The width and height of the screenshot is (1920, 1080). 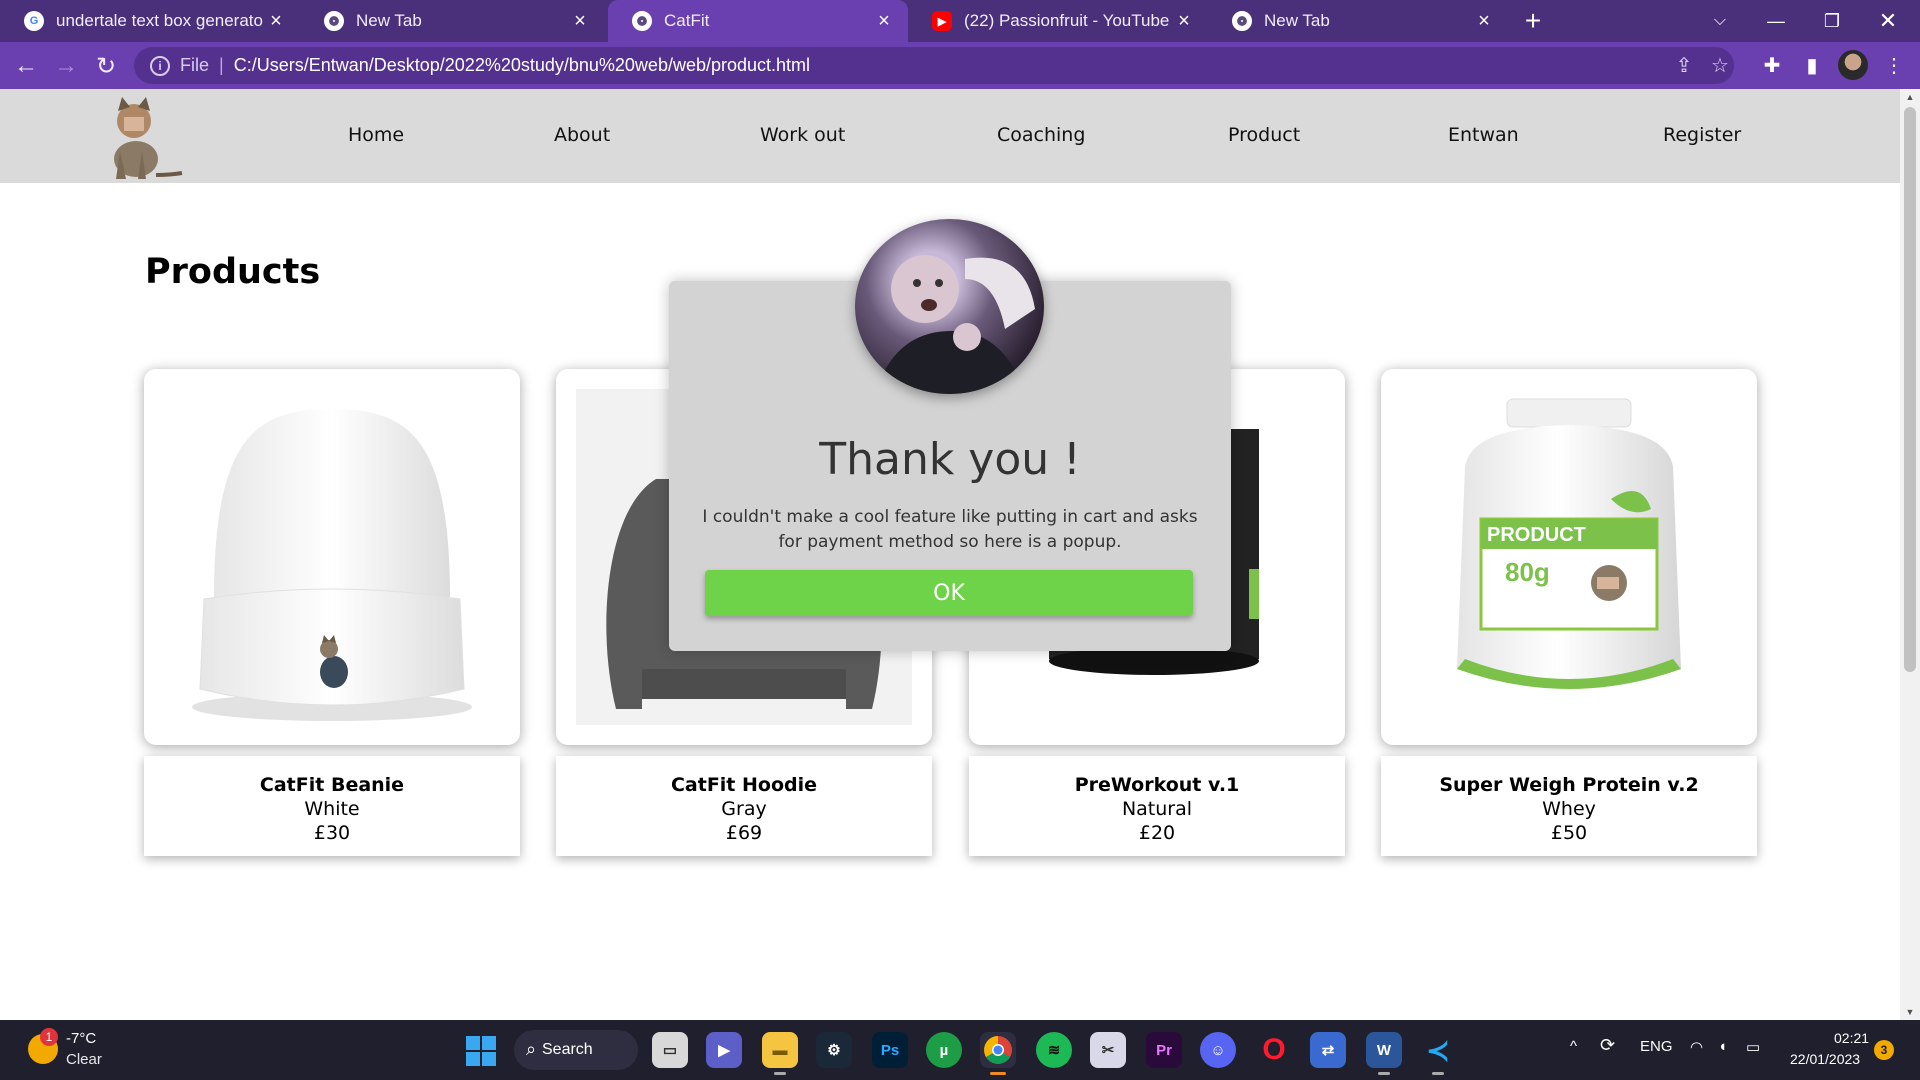 I want to click on minimize-icon: —, so click(x=1776, y=21).